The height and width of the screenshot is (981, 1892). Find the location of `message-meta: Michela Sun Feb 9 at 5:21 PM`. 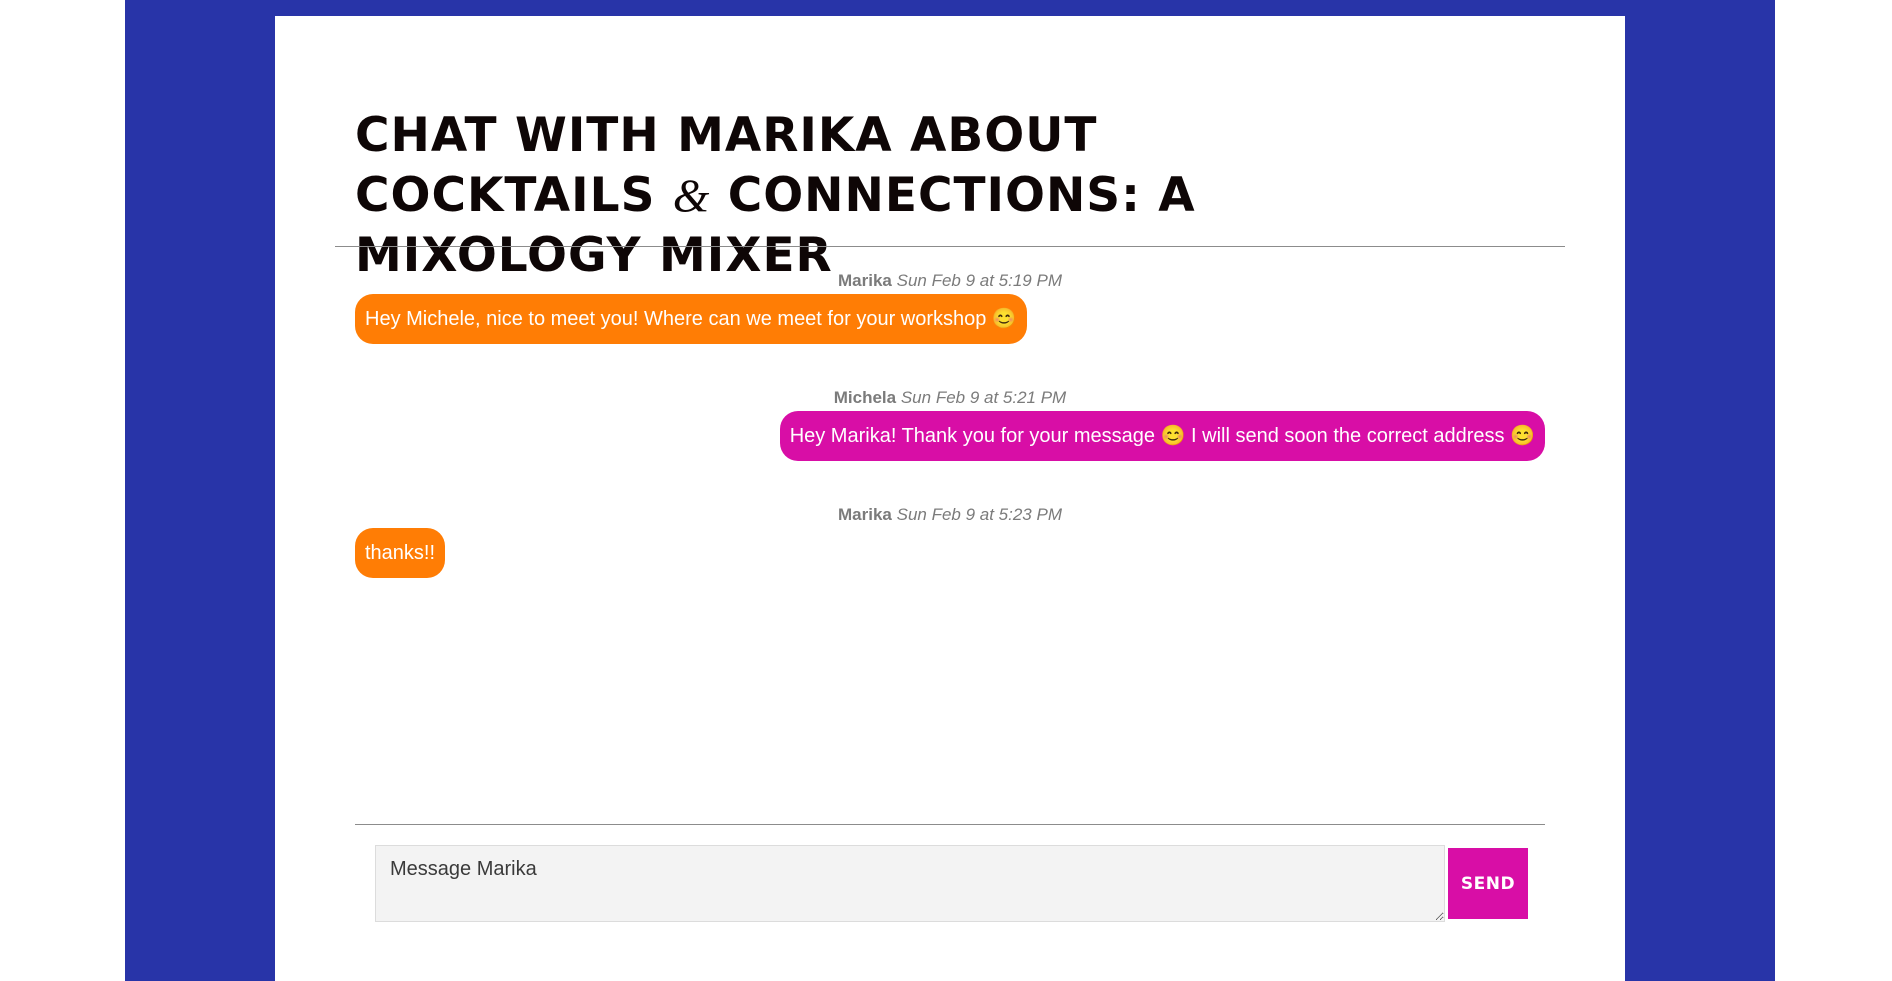

message-meta: Michela Sun Feb 9 at 5:21 PM is located at coordinates (950, 398).